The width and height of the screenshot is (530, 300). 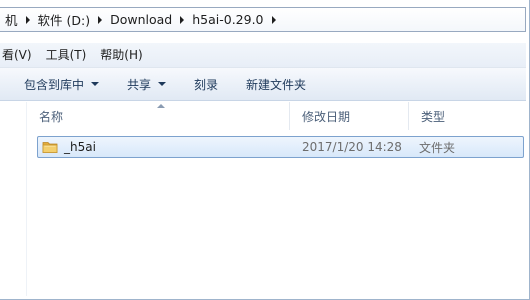 I want to click on burn-label: 刻录, so click(x=206, y=84).